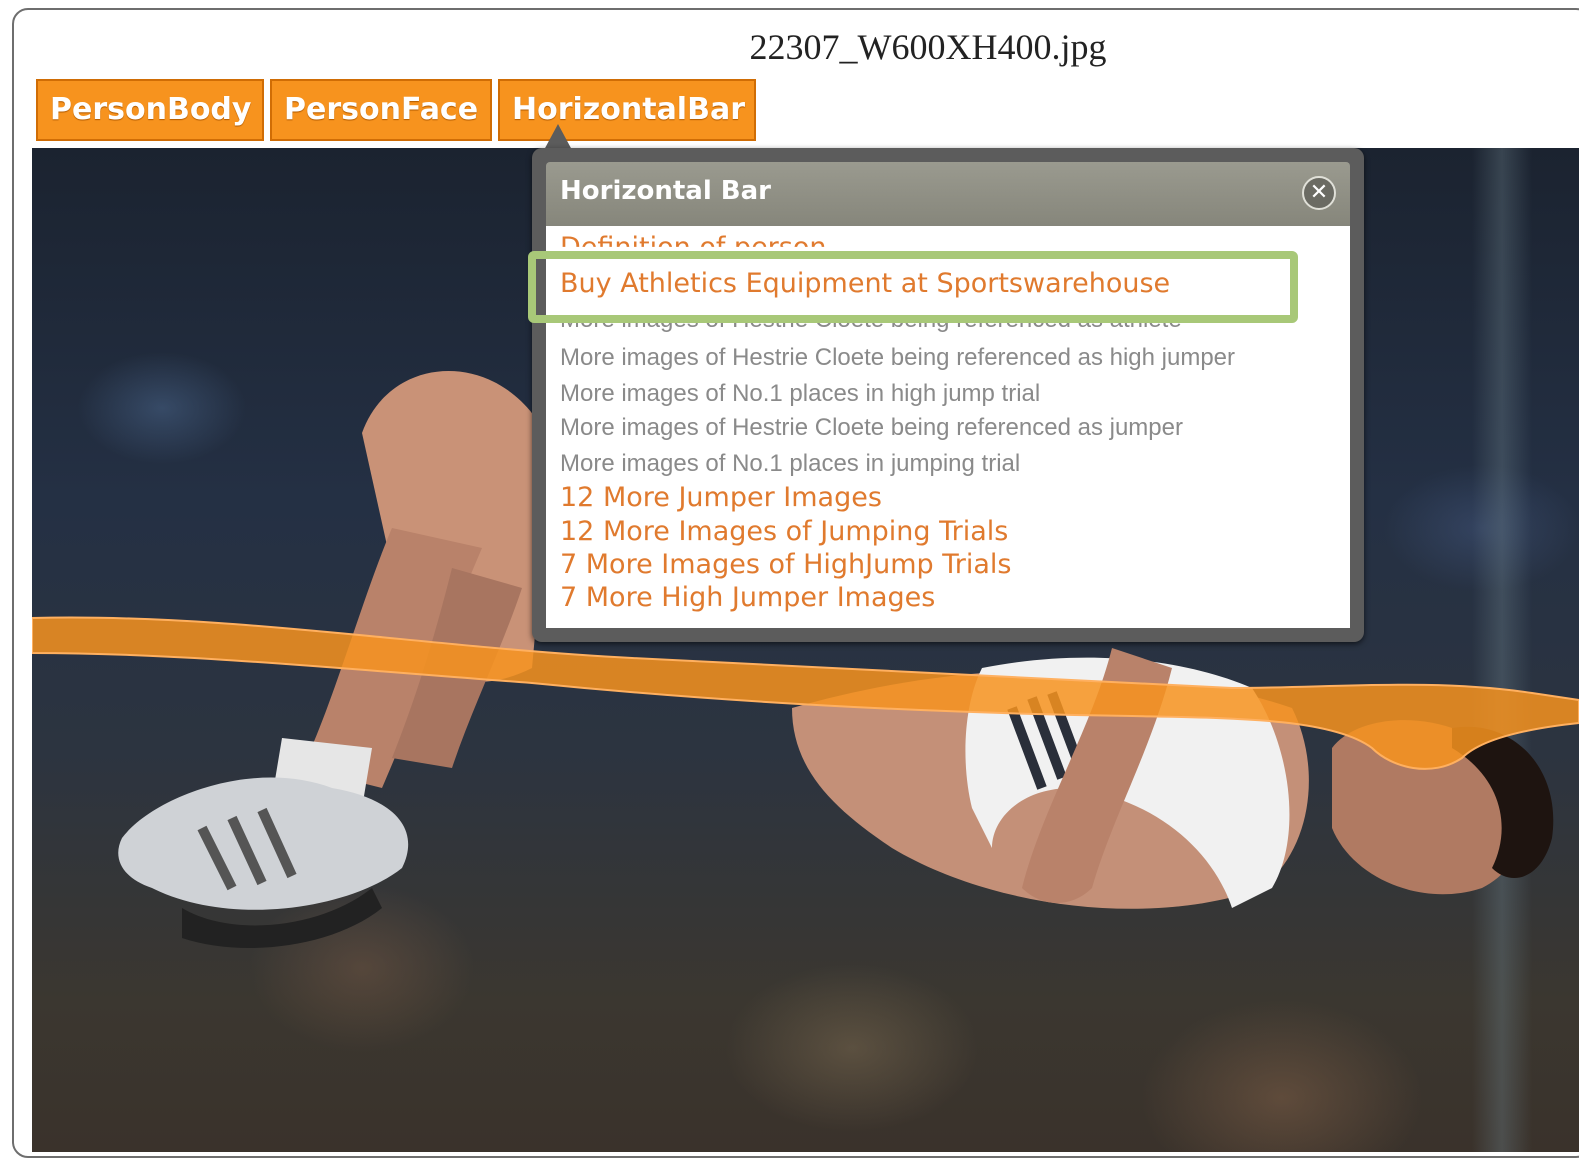 Image resolution: width=1579 pixels, height=1158 pixels. What do you see at coordinates (150, 110) in the screenshot?
I see `tab-person-body: PersonBody` at bounding box center [150, 110].